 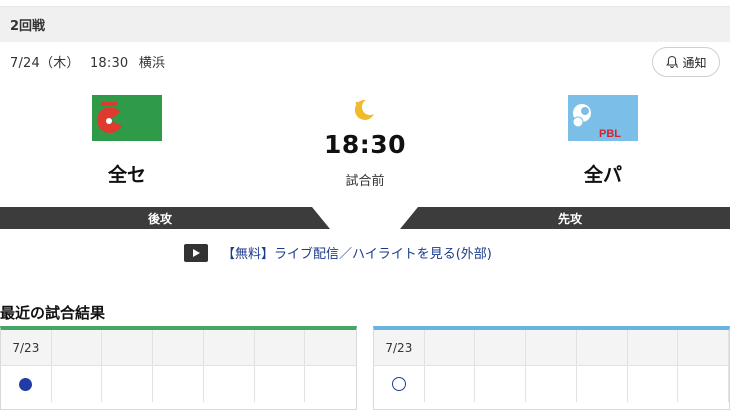 What do you see at coordinates (53, 313) in the screenshot?
I see `recent-results-title: 最近の試合結果` at bounding box center [53, 313].